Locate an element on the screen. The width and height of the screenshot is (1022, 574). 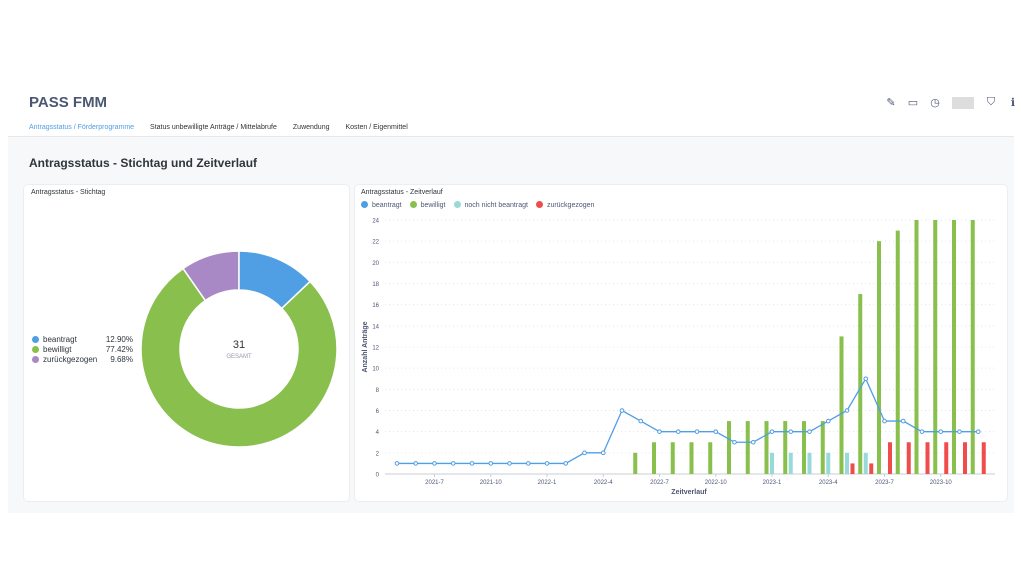
y-tick-label: 2 is located at coordinates (378, 454).